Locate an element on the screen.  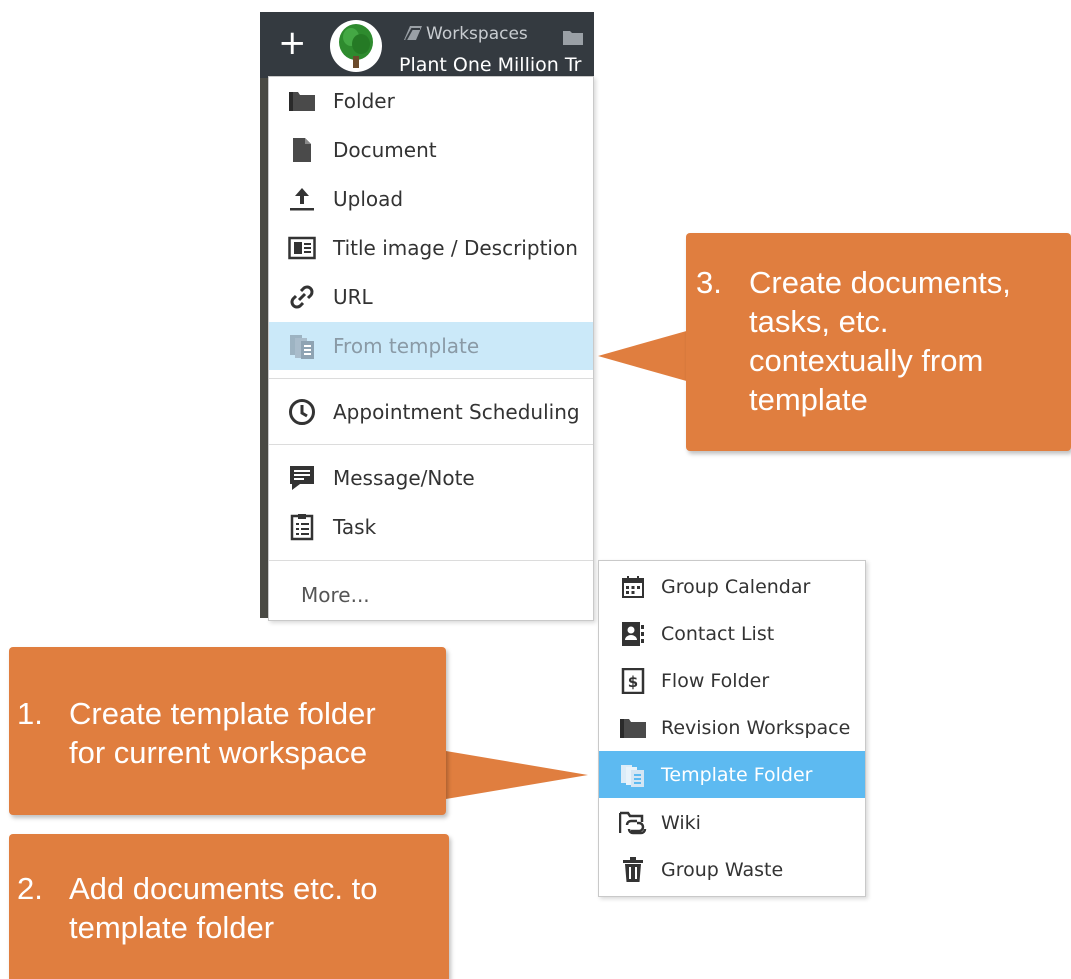
callout-line: contextually from is located at coordinates (866, 360).